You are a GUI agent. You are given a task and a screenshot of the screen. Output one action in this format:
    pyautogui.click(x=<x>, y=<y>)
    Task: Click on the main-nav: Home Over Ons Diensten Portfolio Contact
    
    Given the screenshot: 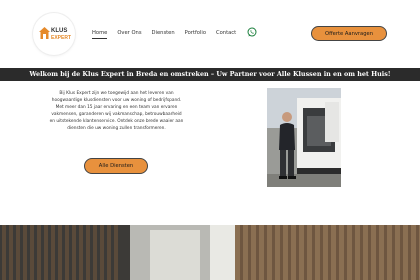 What is the action you would take?
    pyautogui.click(x=169, y=34)
    